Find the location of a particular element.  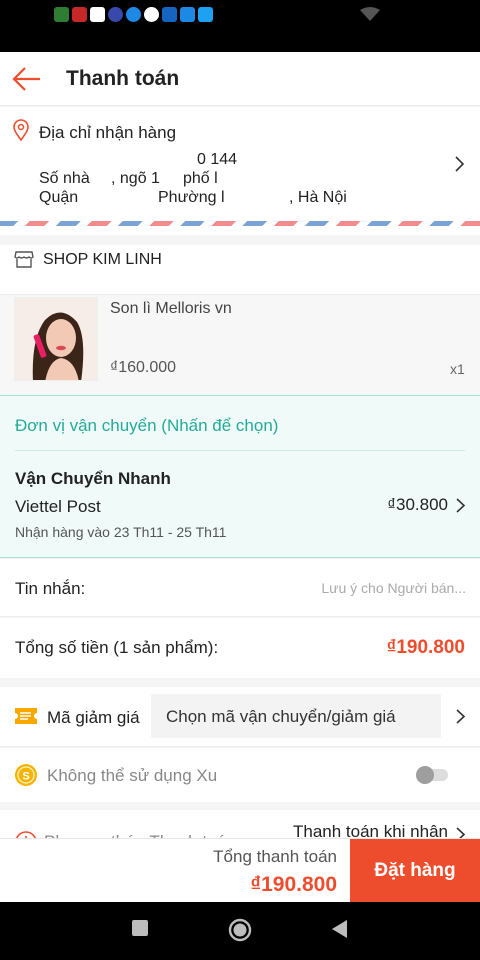

grab-icon is located at coordinates (97, 14).